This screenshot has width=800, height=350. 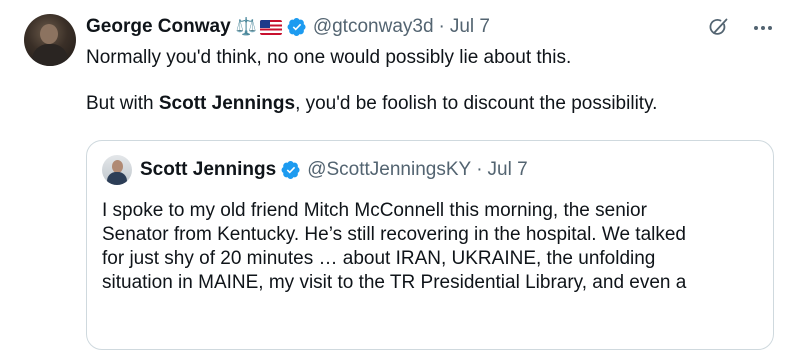 I want to click on tweet-text-prefix: But with, so click(x=122, y=103).